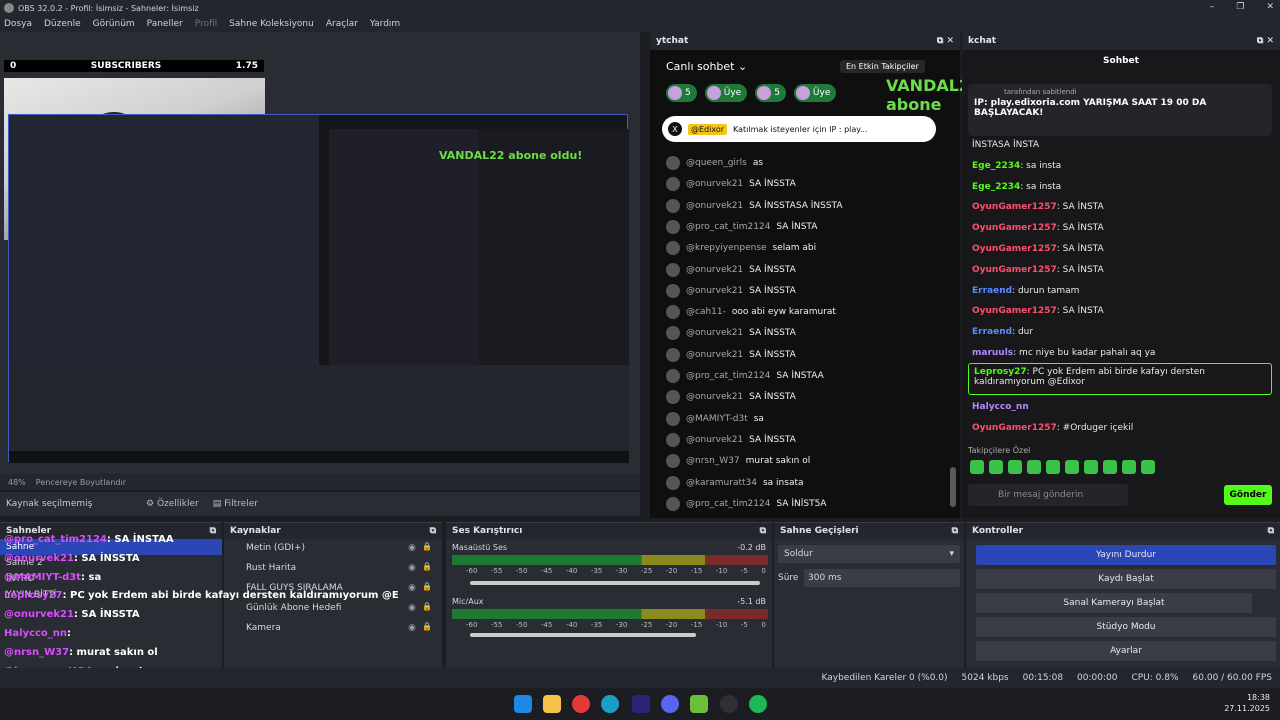 This screenshot has height=720, width=1280. What do you see at coordinates (953, 487) in the screenshot?
I see `yt-scrollbar` at bounding box center [953, 487].